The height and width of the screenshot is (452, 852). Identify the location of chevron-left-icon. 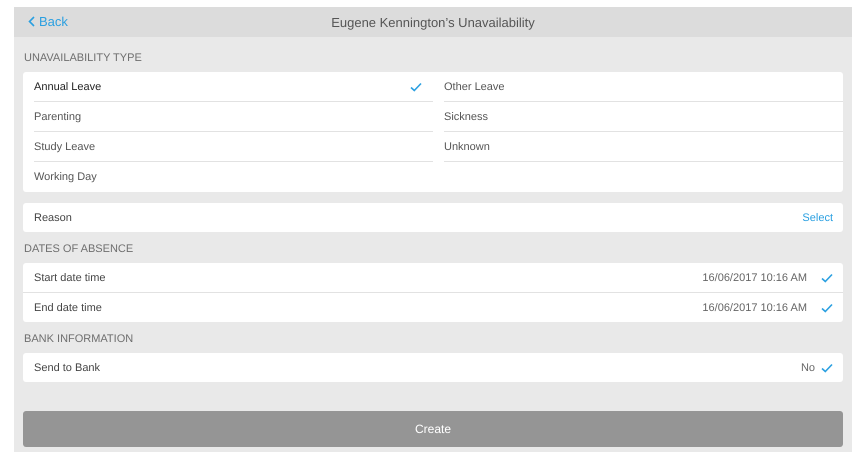
(31, 21).